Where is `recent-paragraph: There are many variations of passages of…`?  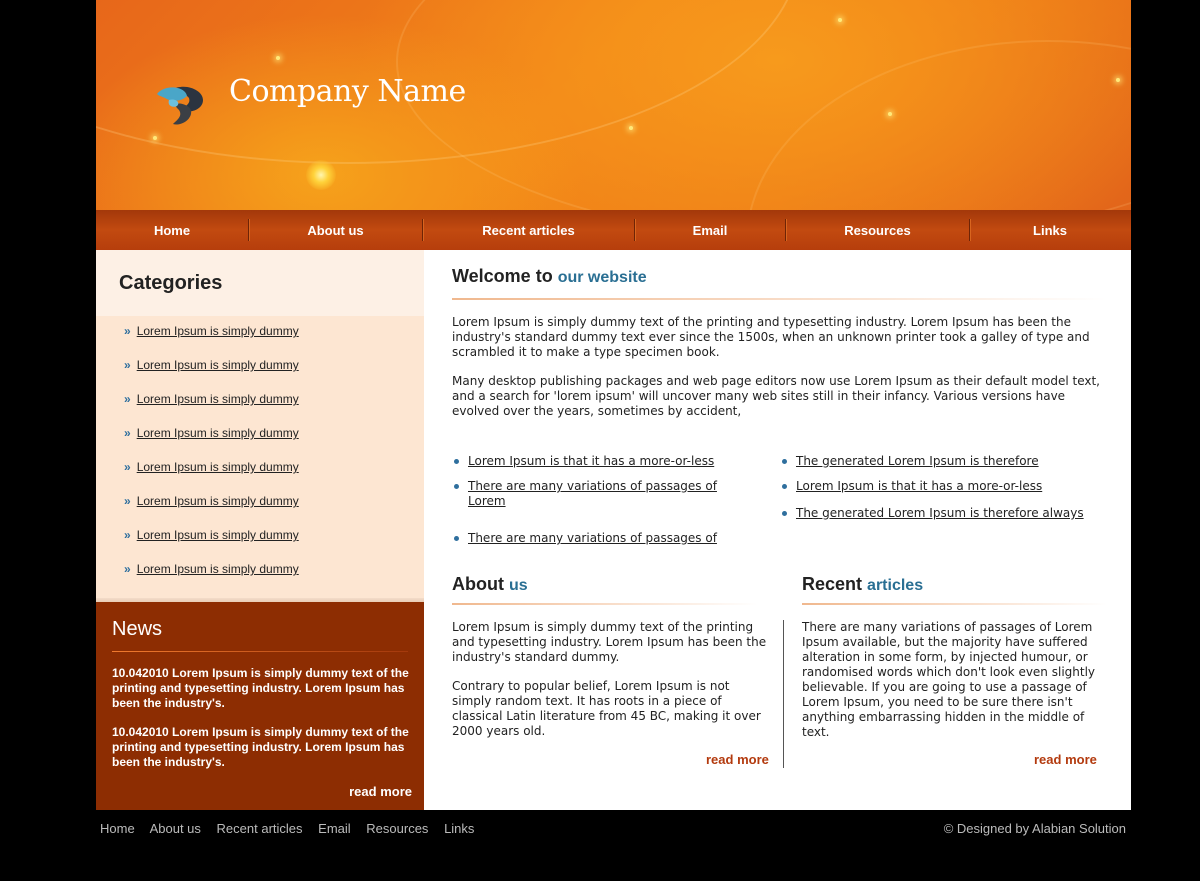 recent-paragraph: There are many variations of passages of… is located at coordinates (949, 679).